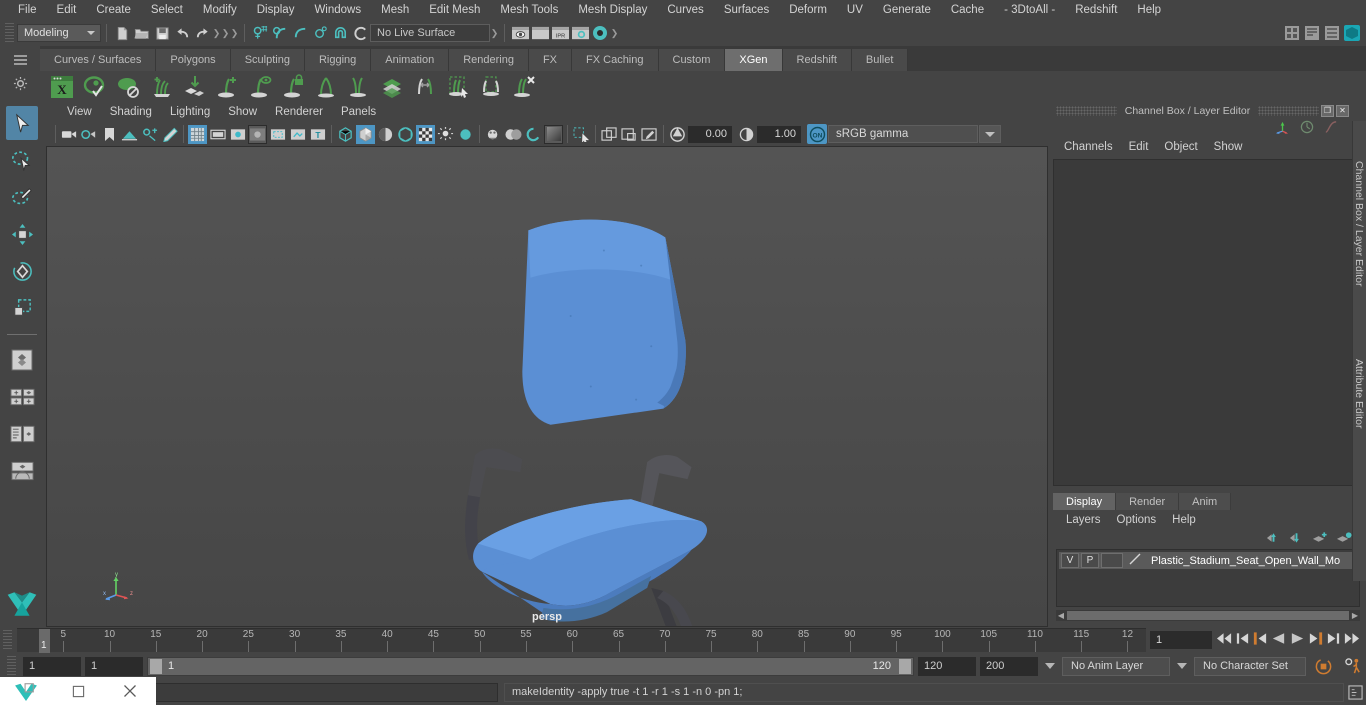 The height and width of the screenshot is (705, 1366). What do you see at coordinates (1205, 501) in the screenshot?
I see `layer-tab-anim: Anim` at bounding box center [1205, 501].